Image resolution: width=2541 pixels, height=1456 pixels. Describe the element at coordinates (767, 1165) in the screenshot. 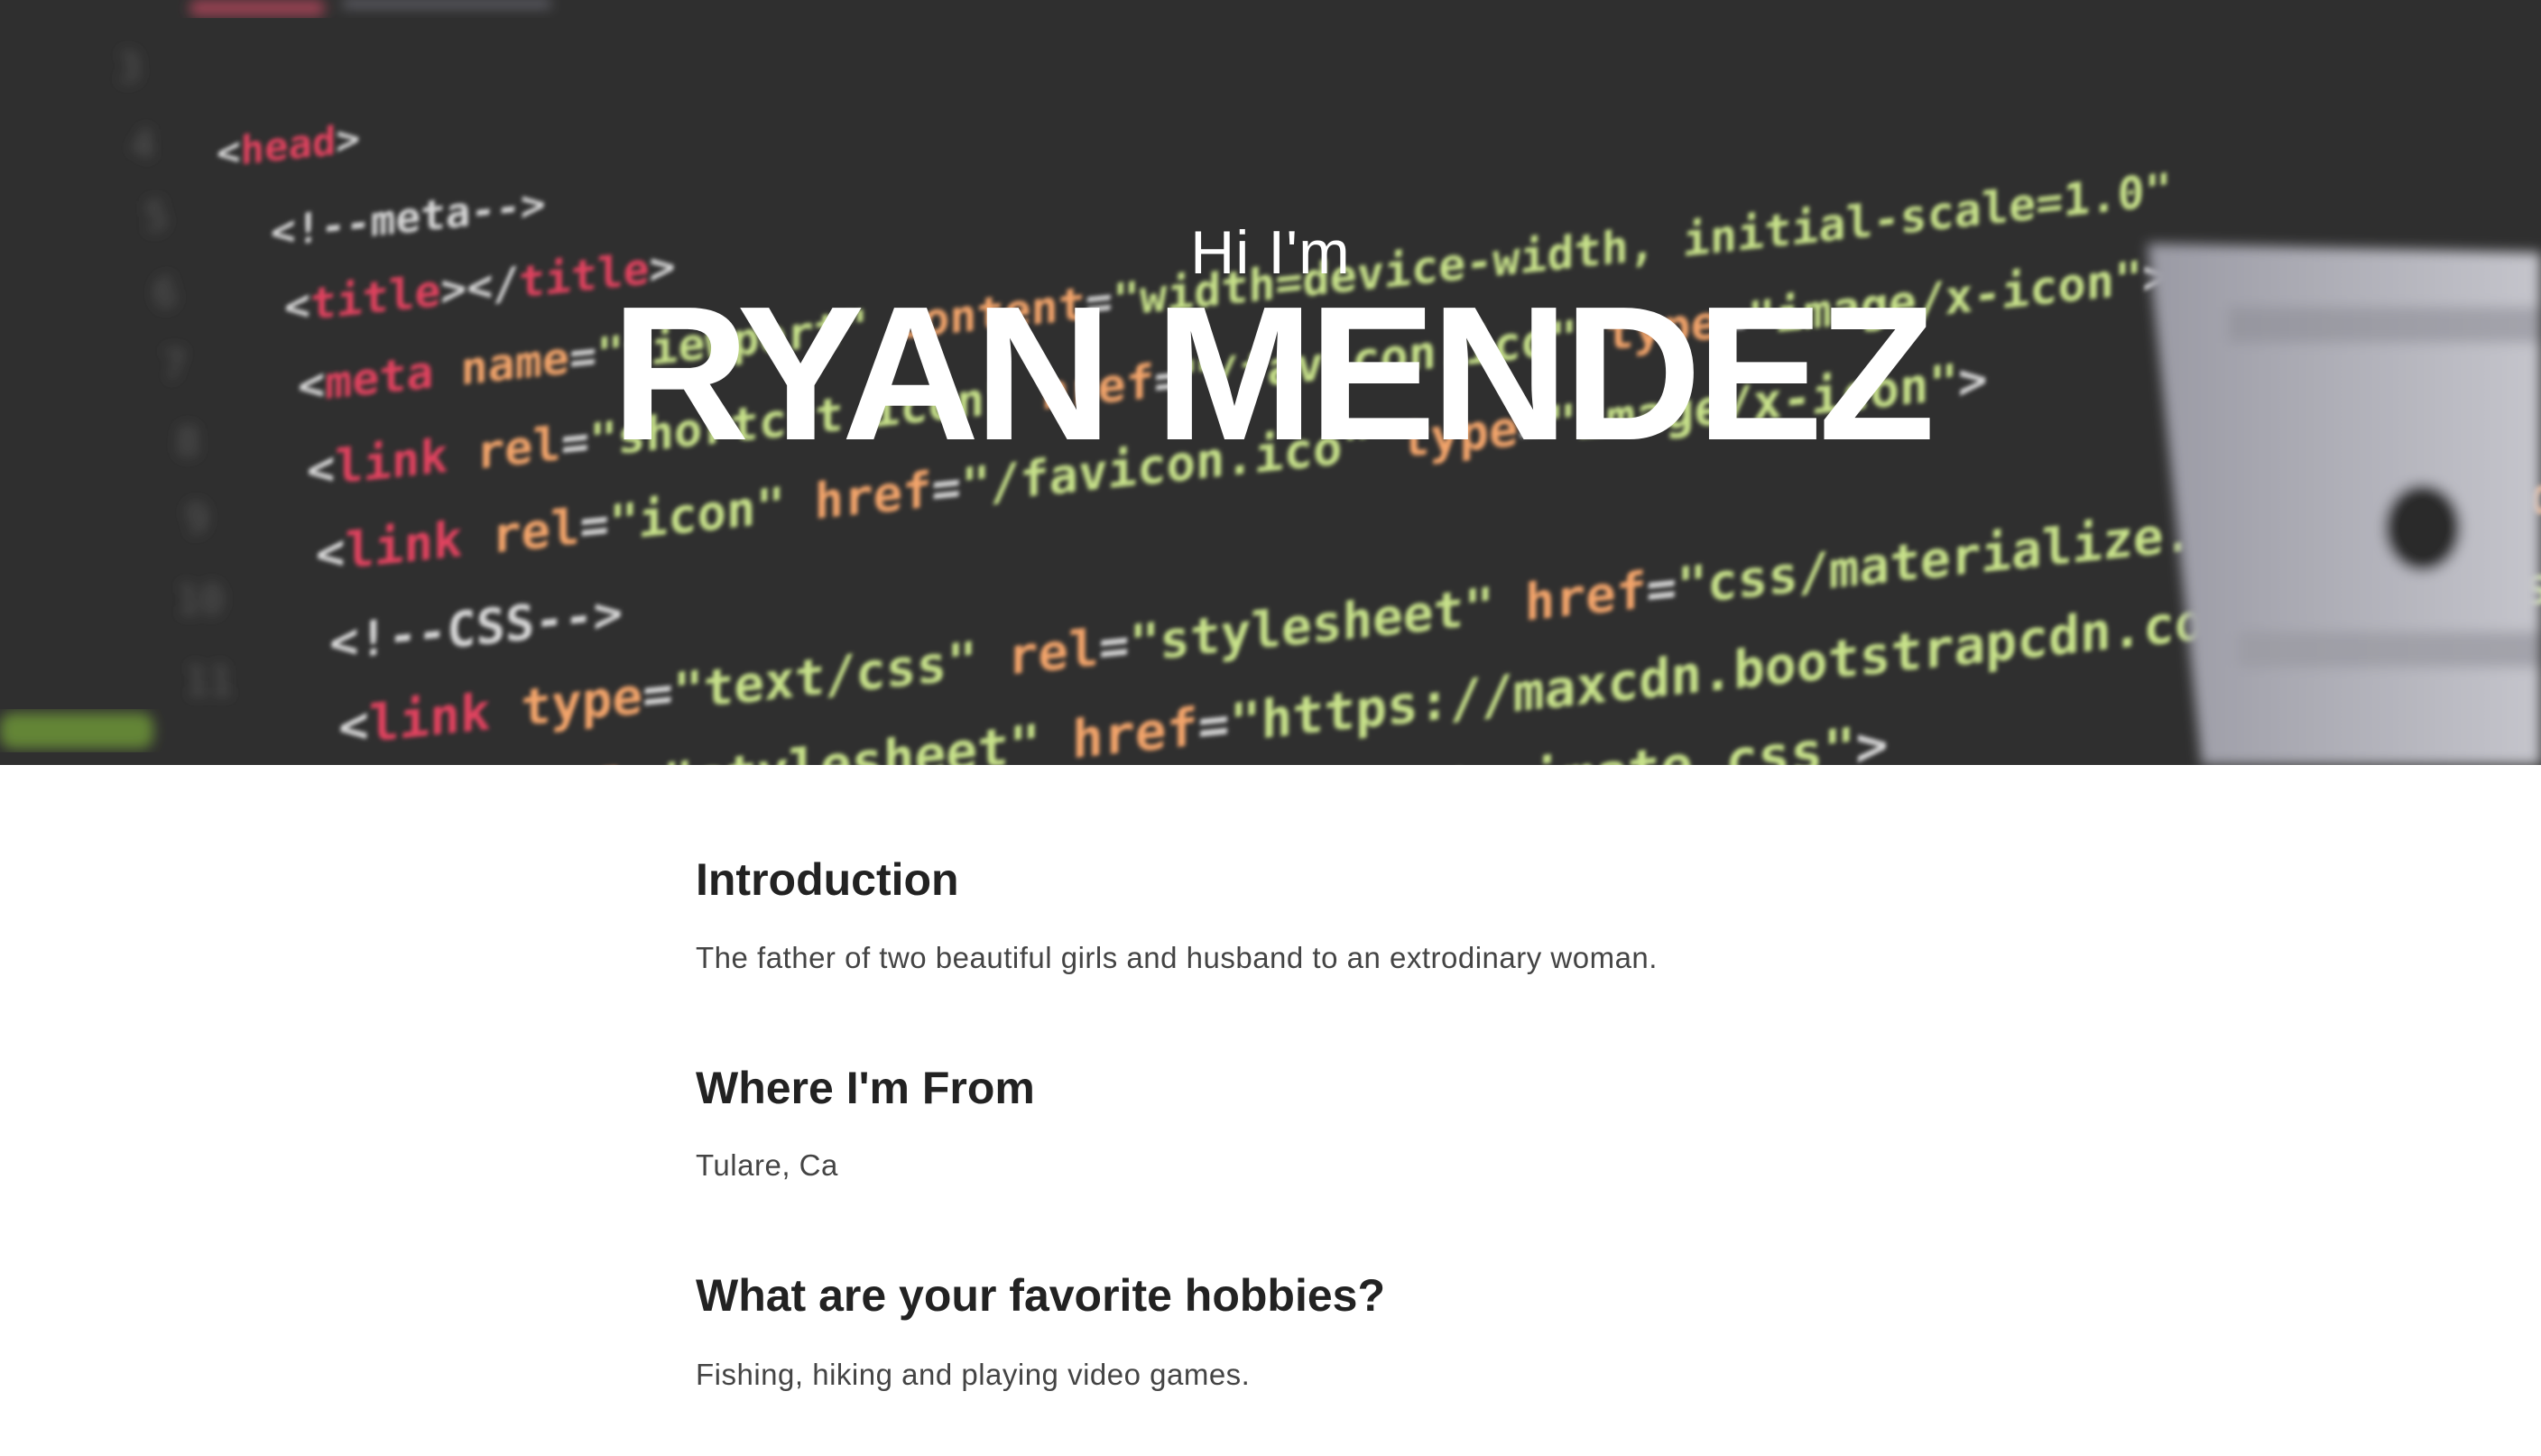

I see `section-text-where-from: Tulare, Ca` at that location.